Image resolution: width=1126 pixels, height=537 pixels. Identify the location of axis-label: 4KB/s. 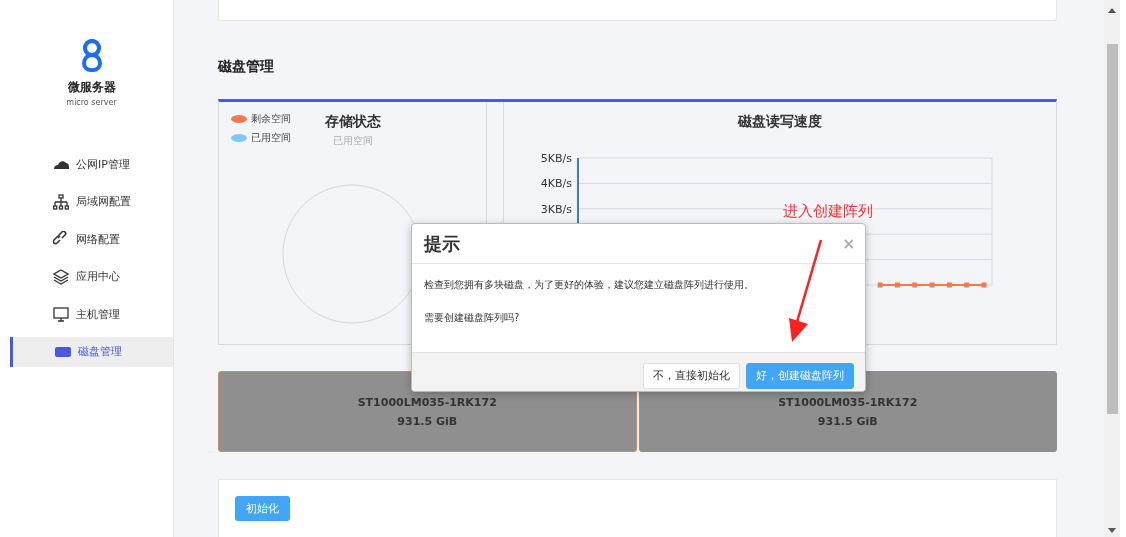
(556, 184).